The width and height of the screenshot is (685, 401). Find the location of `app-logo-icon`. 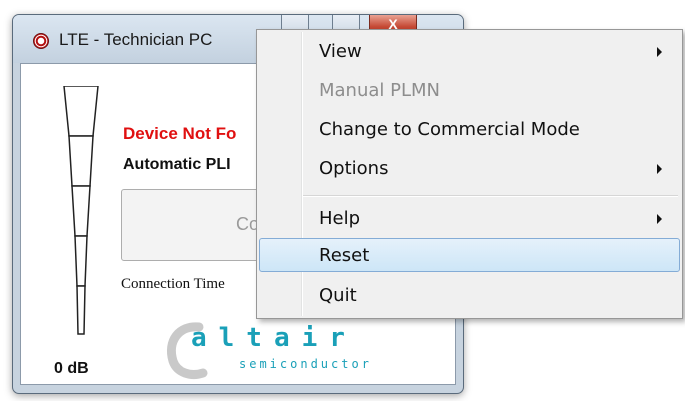

app-logo-icon is located at coordinates (41, 41).